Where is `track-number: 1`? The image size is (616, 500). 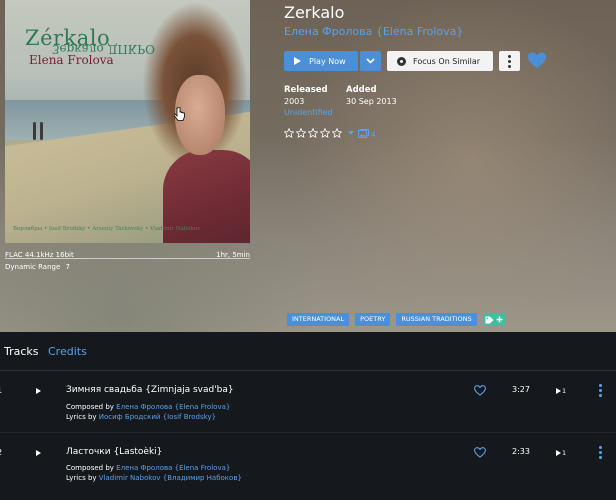 track-number: 1 is located at coordinates (1, 390).